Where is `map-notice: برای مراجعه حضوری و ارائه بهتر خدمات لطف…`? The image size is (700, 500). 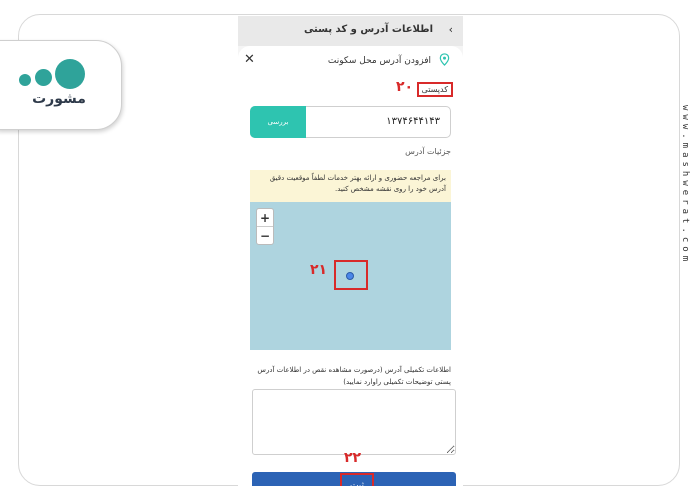
map-notice: برای مراجعه حضوری و ارائه بهتر خدمات لطف… is located at coordinates (350, 186).